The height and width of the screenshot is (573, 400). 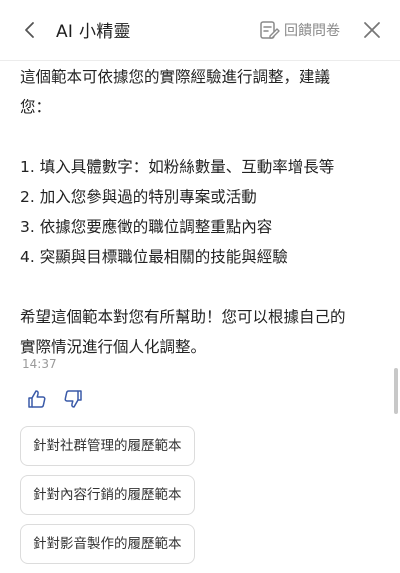 I want to click on close-icon, so click(x=372, y=30).